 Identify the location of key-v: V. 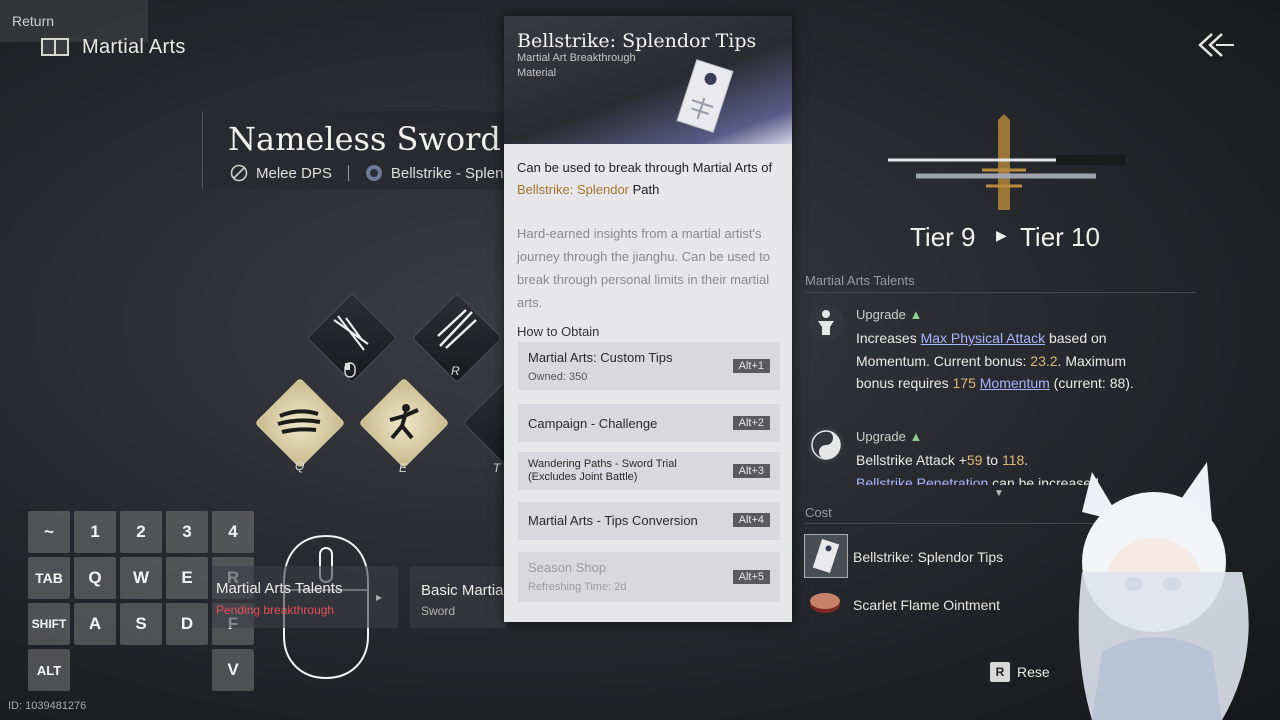
(233, 670).